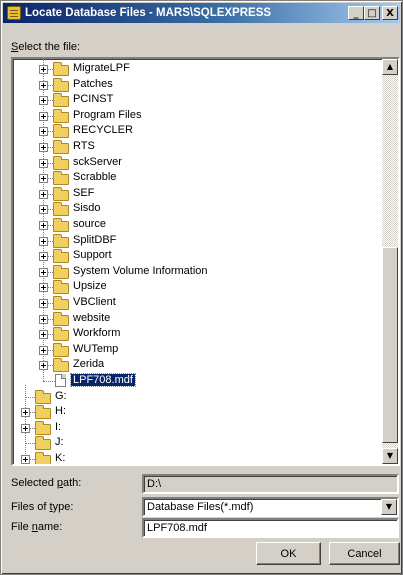  Describe the element at coordinates (34, 483) in the screenshot. I see `selected-path-label-pre: Selected` at that location.